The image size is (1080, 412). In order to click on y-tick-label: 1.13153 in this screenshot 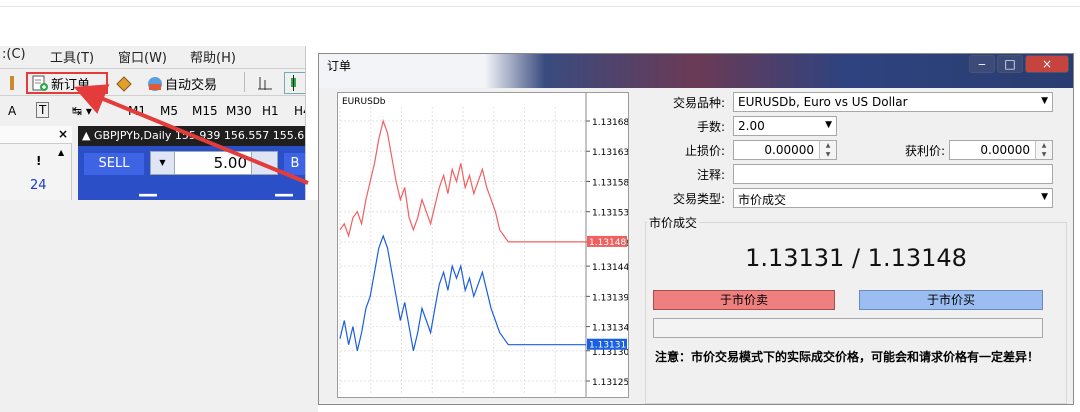, I will do `click(610, 214)`.